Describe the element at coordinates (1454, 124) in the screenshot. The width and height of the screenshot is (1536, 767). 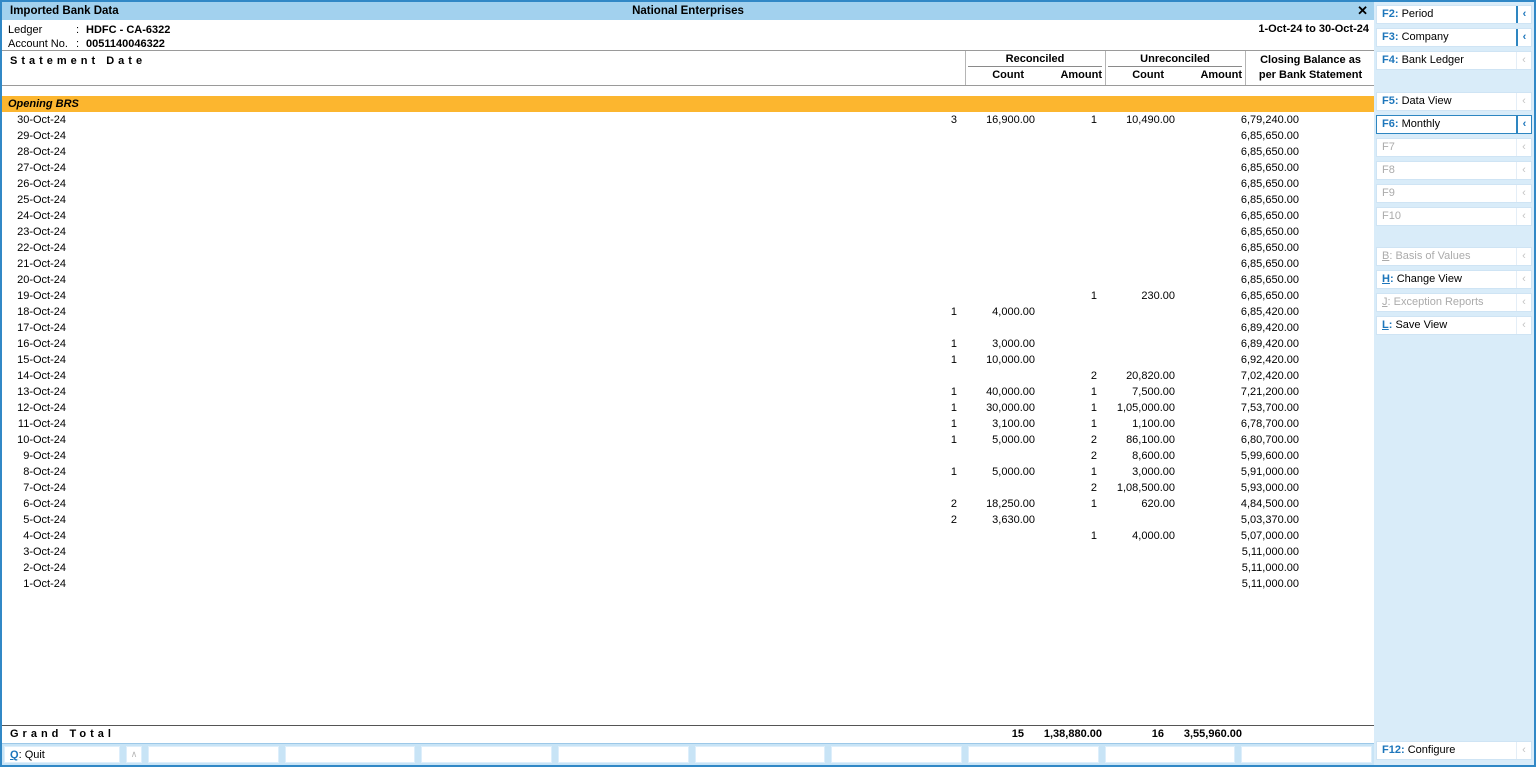
I see `sidebar-button-f6: F6: Monthly ‹` at that location.